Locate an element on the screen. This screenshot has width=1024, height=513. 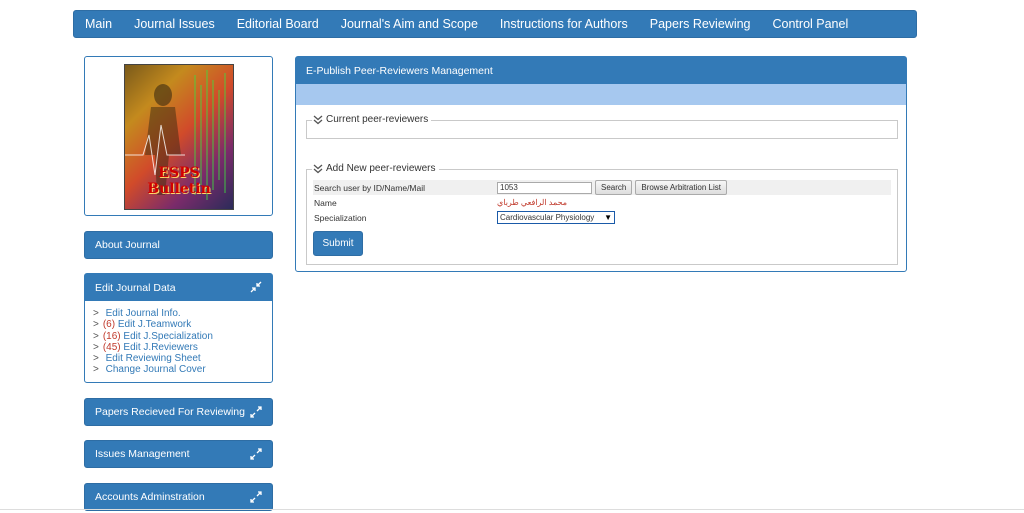
journal-cover-box: ESPS Bulletin is located at coordinates (178, 136).